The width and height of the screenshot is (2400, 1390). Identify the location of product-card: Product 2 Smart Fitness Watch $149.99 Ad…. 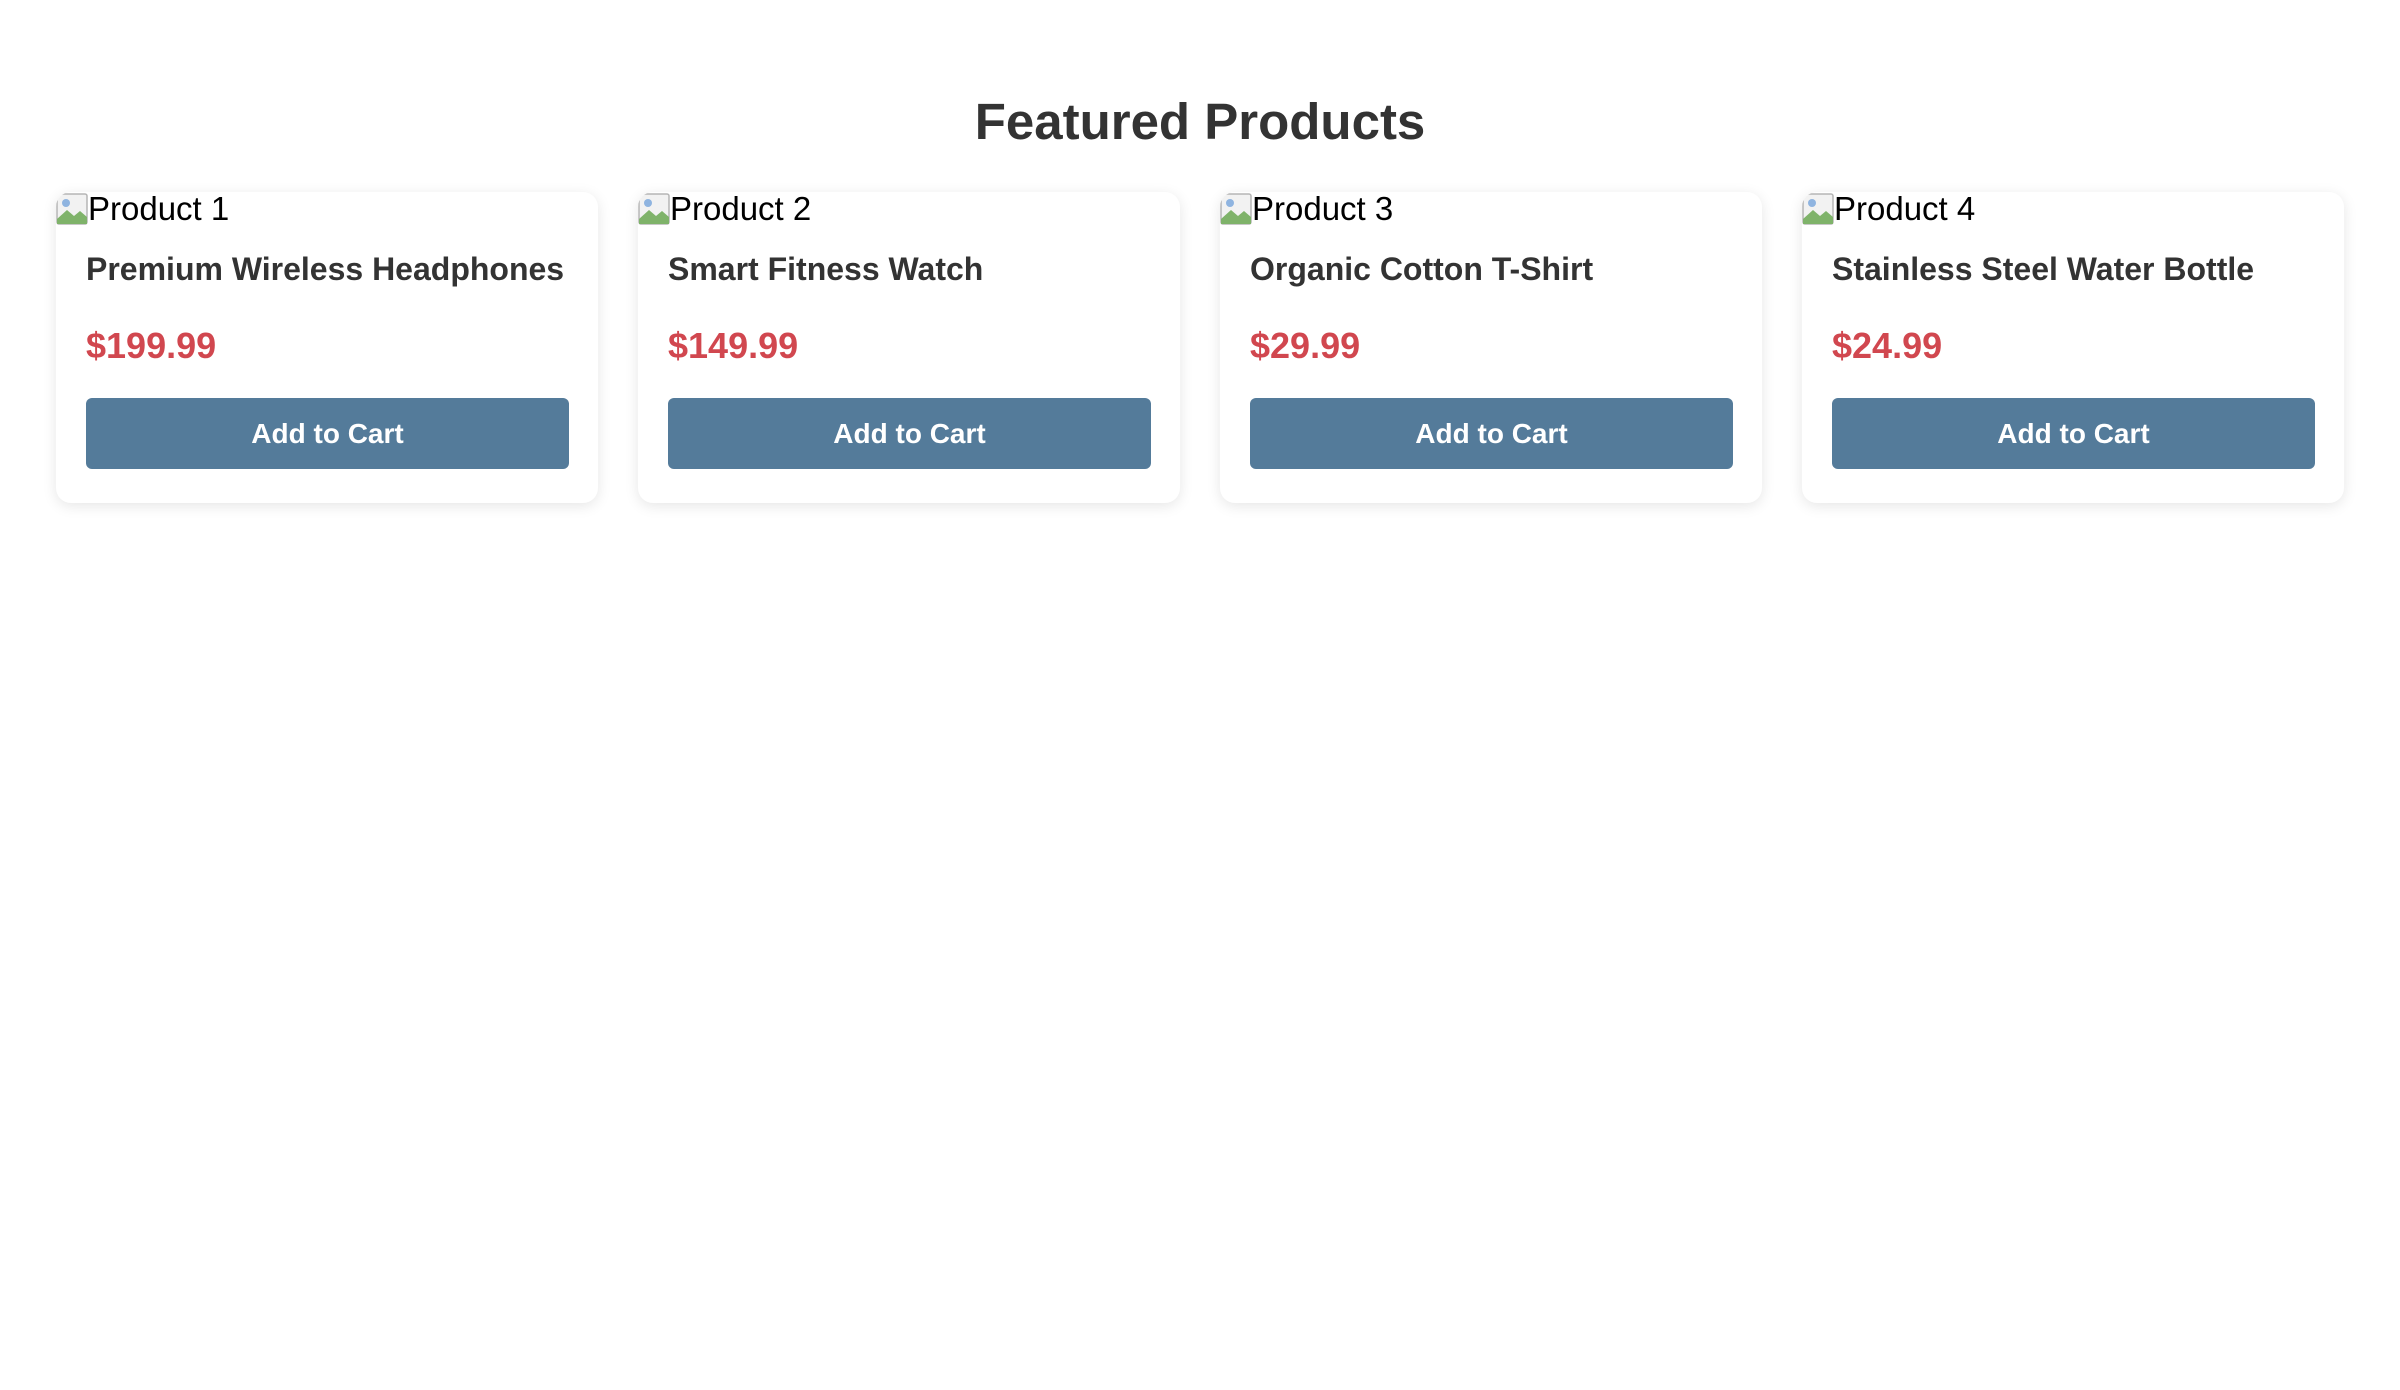
(909, 347).